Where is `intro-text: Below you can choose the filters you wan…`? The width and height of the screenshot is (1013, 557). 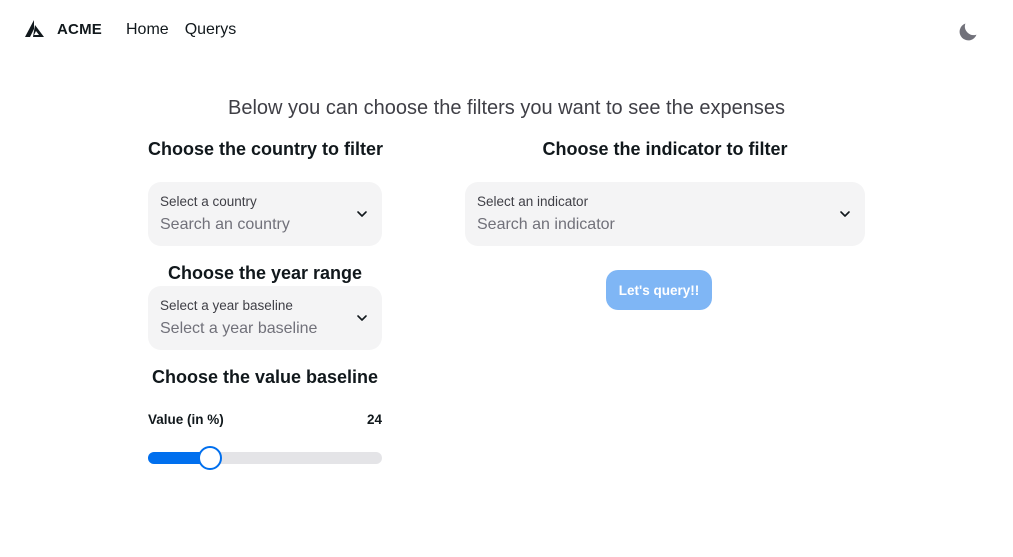 intro-text: Below you can choose the filters you wan… is located at coordinates (506, 108).